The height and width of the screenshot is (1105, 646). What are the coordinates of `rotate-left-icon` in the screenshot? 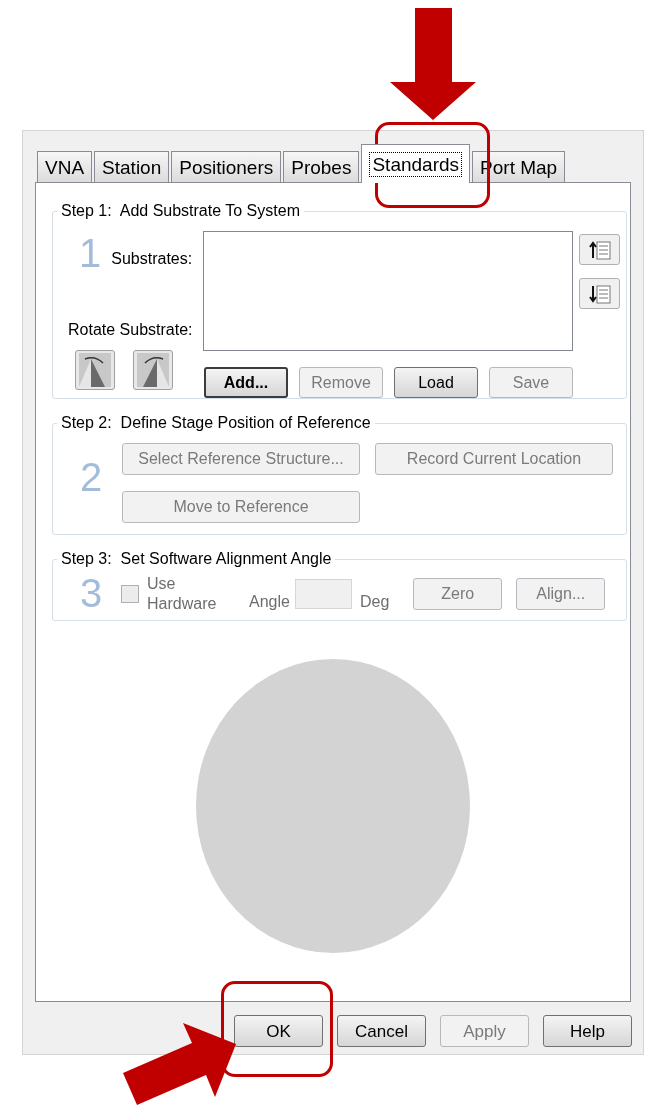 It's located at (95, 370).